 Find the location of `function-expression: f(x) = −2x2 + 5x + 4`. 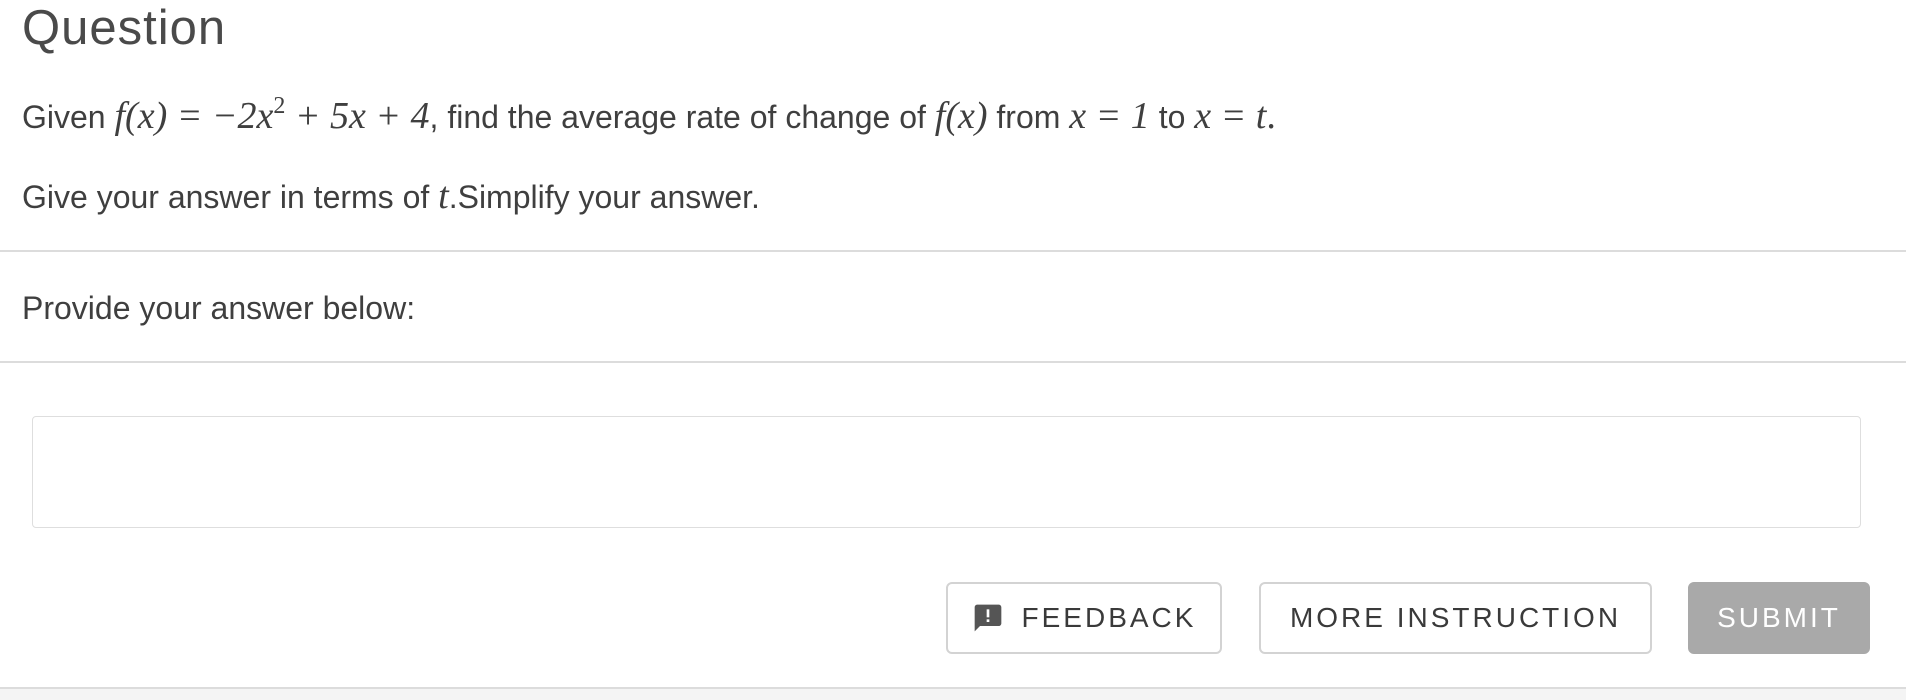

function-expression: f(x) = −2x2 + 5x + 4 is located at coordinates (272, 115).